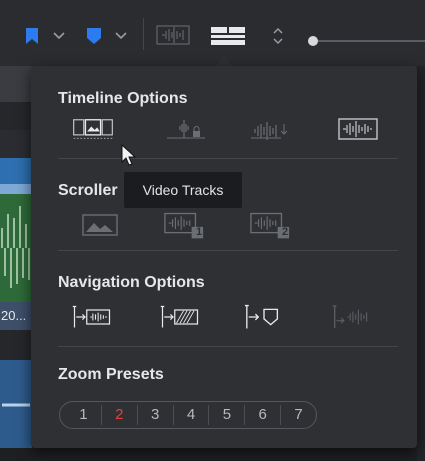 Image resolution: width=425 pixels, height=461 pixels. I want to click on audio-waveform-down-icon, so click(270, 129).